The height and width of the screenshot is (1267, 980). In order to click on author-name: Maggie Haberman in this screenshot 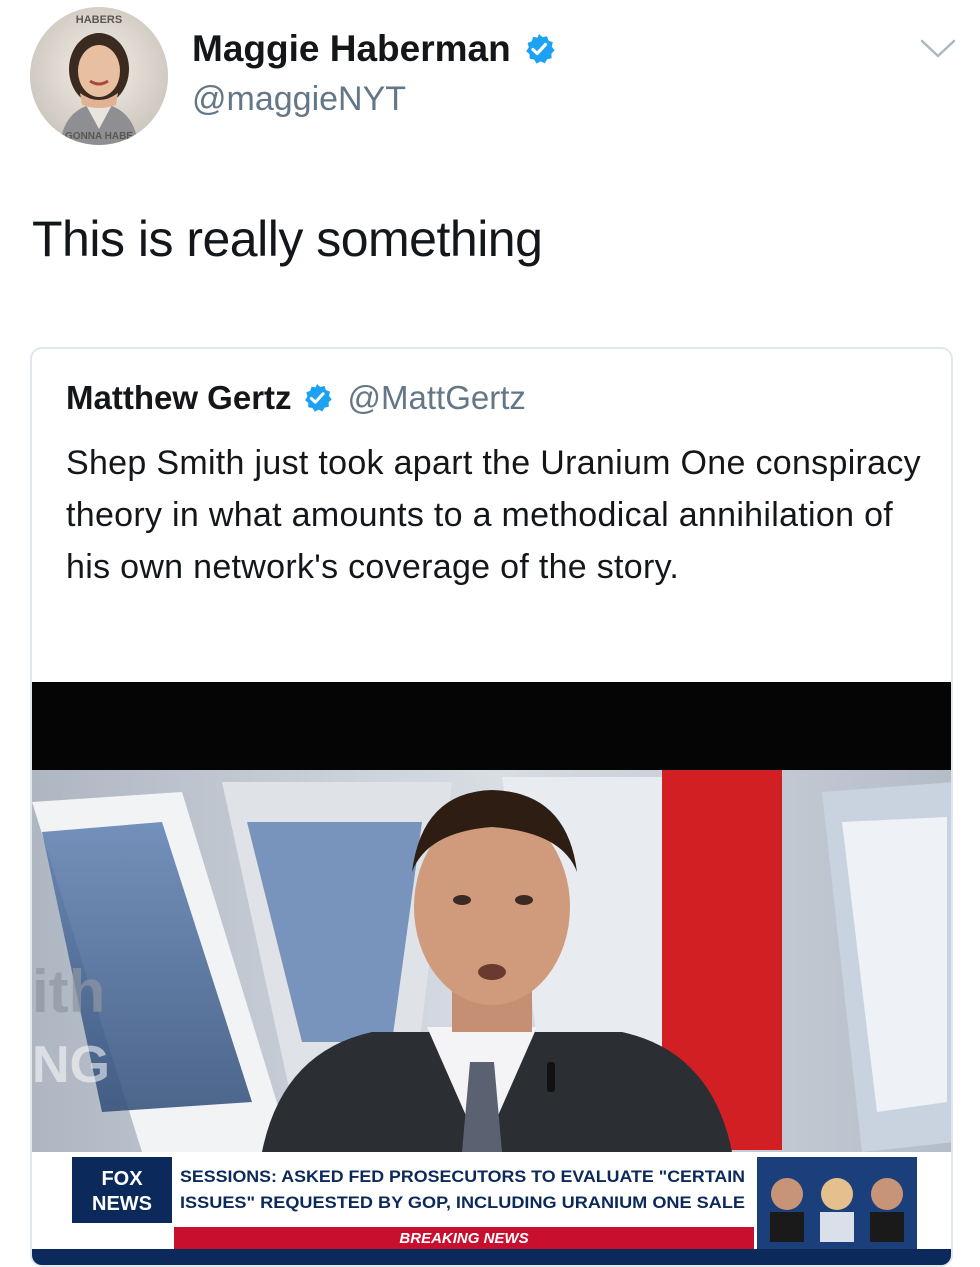, I will do `click(351, 49)`.